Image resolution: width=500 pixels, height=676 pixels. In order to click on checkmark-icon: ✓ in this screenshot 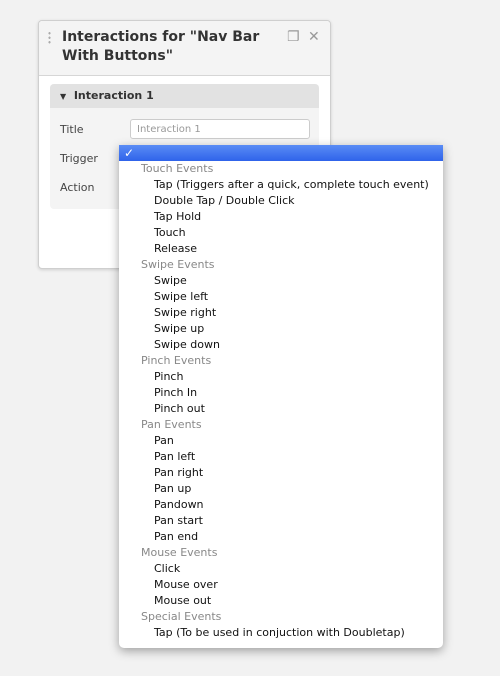, I will do `click(129, 153)`.